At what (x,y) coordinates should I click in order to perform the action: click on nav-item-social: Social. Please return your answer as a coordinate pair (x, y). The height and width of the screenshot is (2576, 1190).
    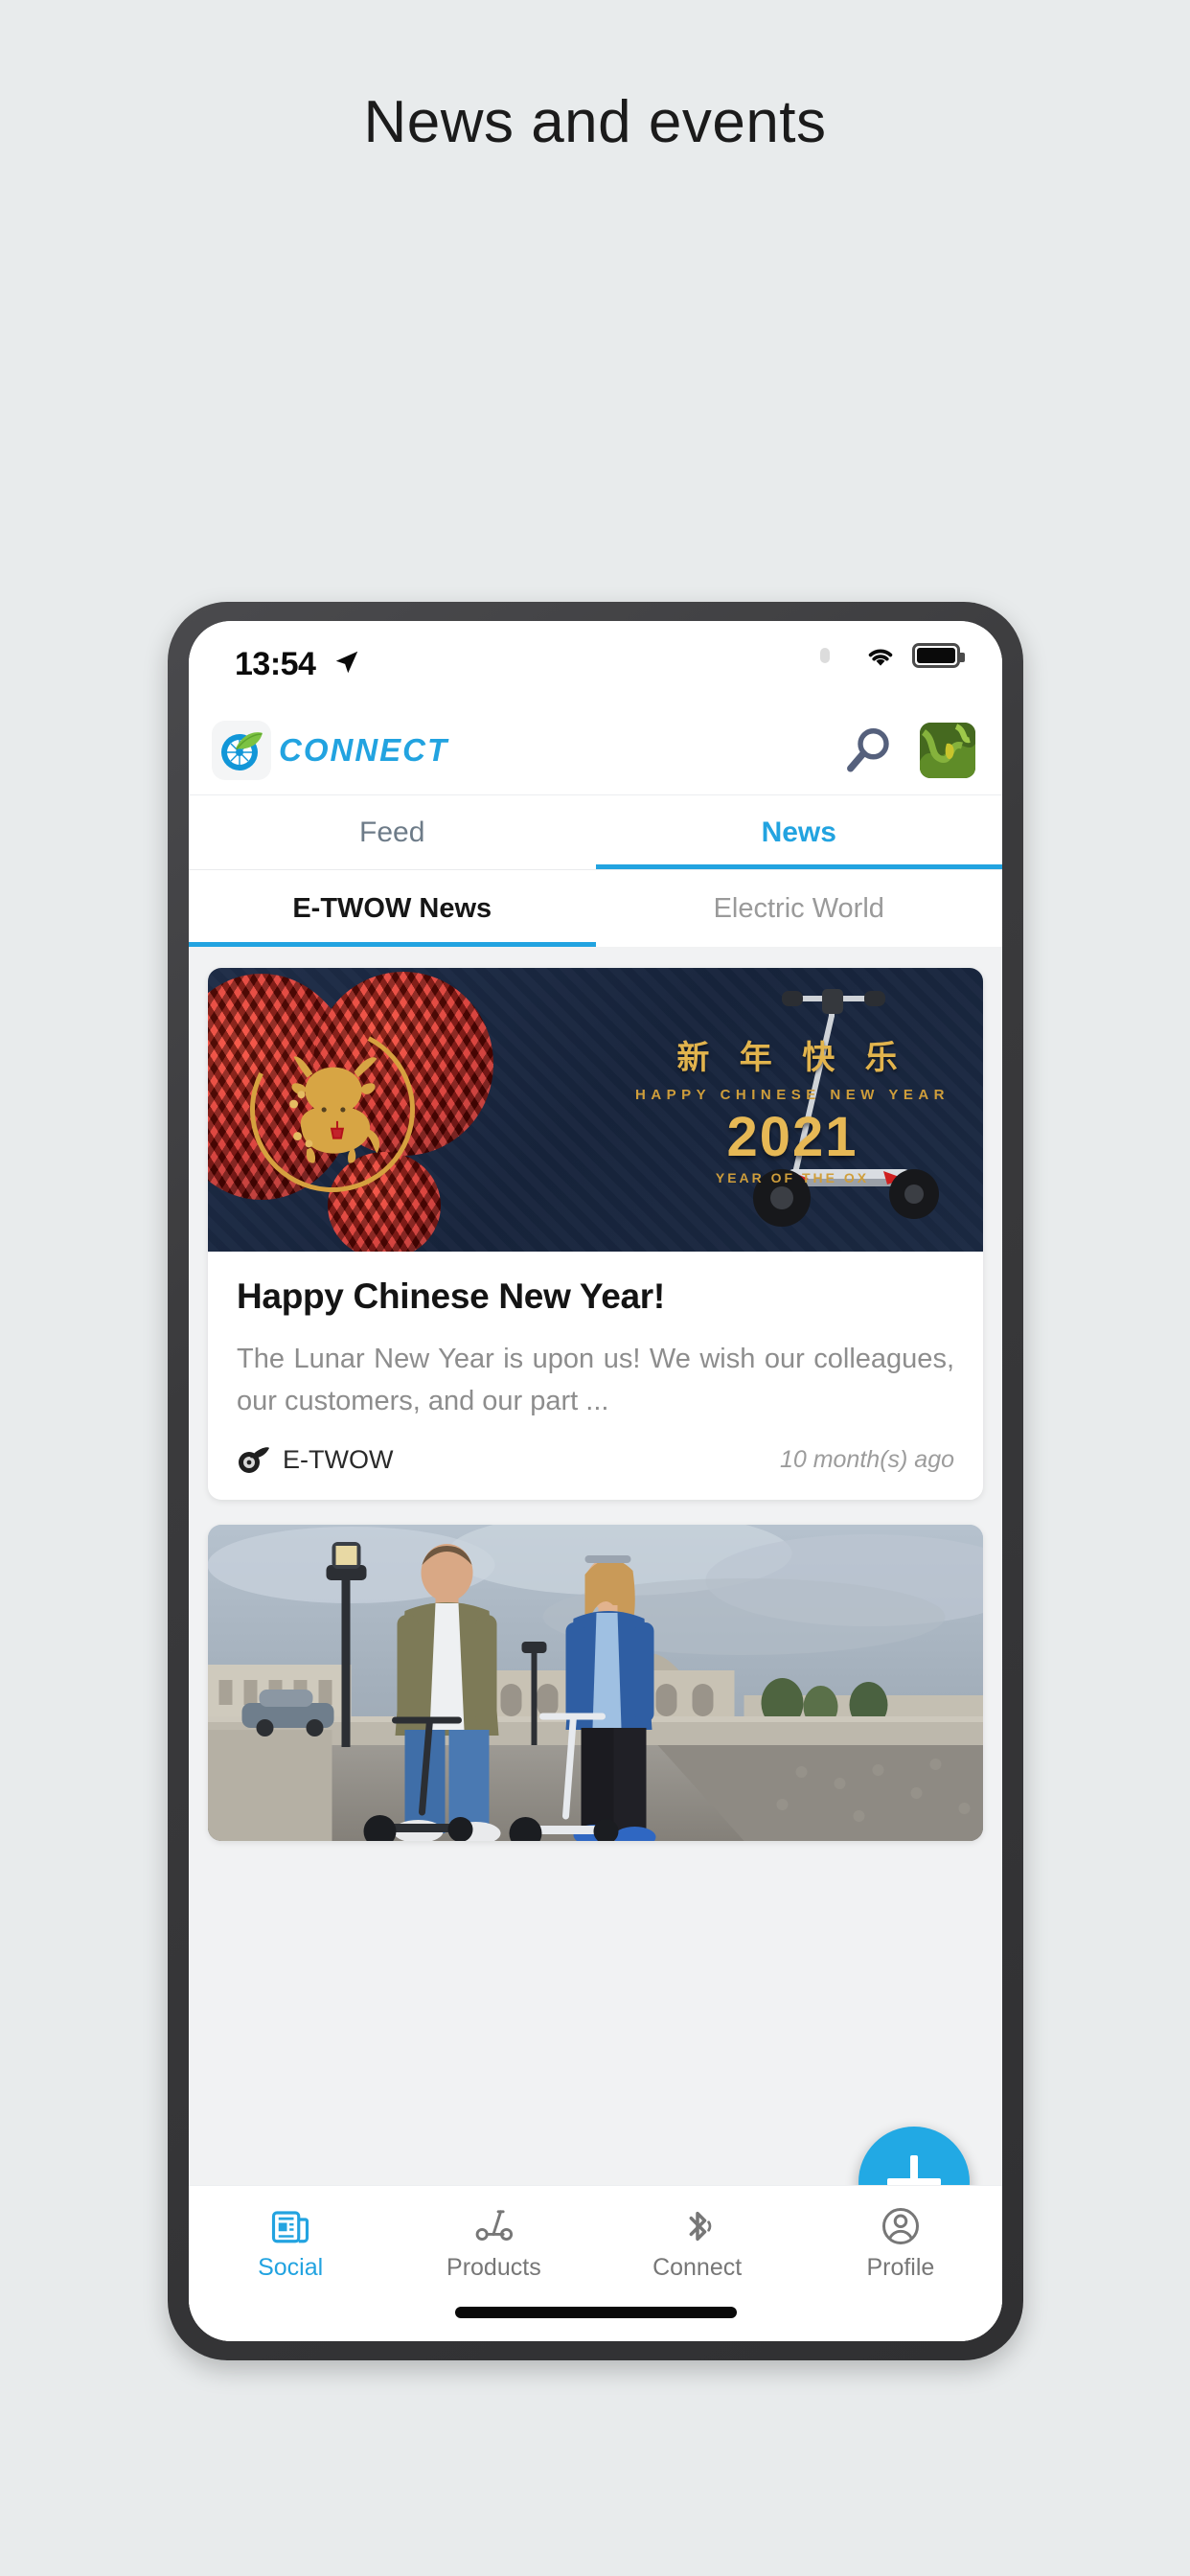
    Looking at the image, I should click on (290, 2243).